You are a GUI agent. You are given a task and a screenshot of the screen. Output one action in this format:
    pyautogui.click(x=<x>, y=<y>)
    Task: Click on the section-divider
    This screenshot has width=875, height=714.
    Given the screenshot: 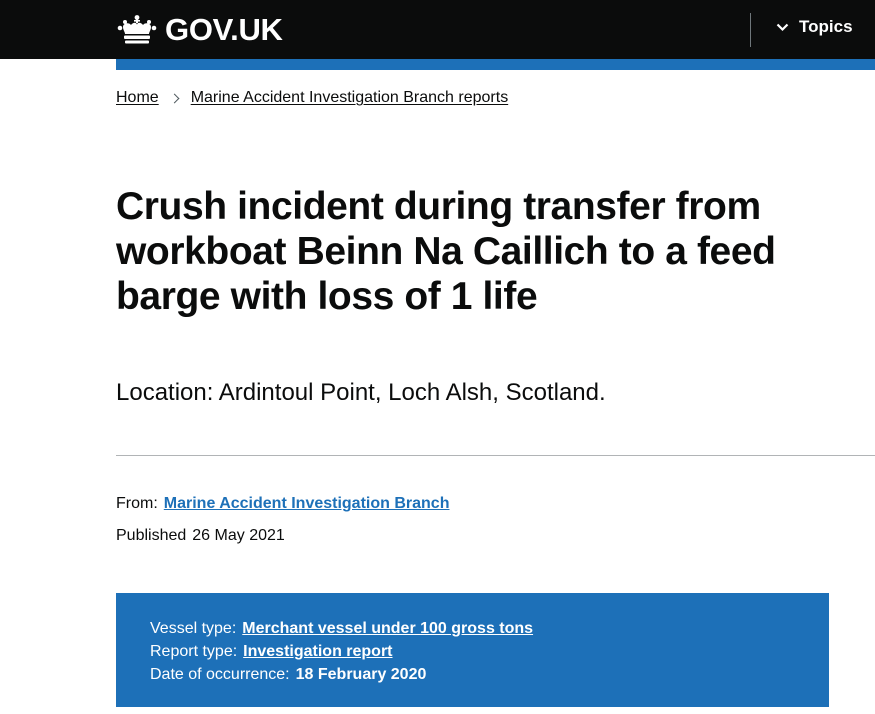 What is the action you would take?
    pyautogui.click(x=495, y=455)
    